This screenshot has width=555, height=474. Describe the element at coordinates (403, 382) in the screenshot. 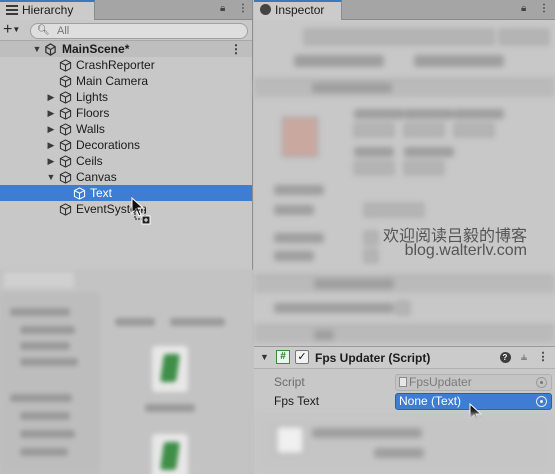

I see `script-file-icon` at that location.